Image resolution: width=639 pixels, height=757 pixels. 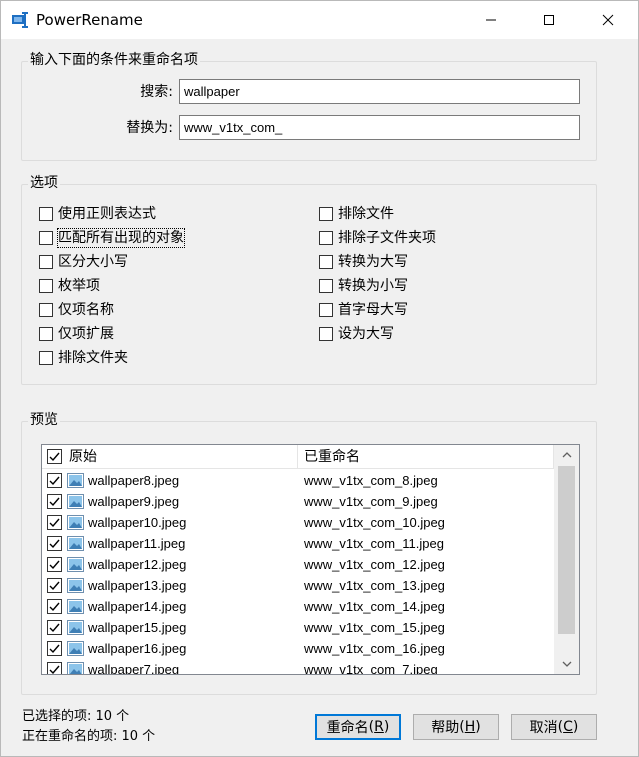 What do you see at coordinates (554, 727) in the screenshot?
I see `cancel-button: 取消(C)` at bounding box center [554, 727].